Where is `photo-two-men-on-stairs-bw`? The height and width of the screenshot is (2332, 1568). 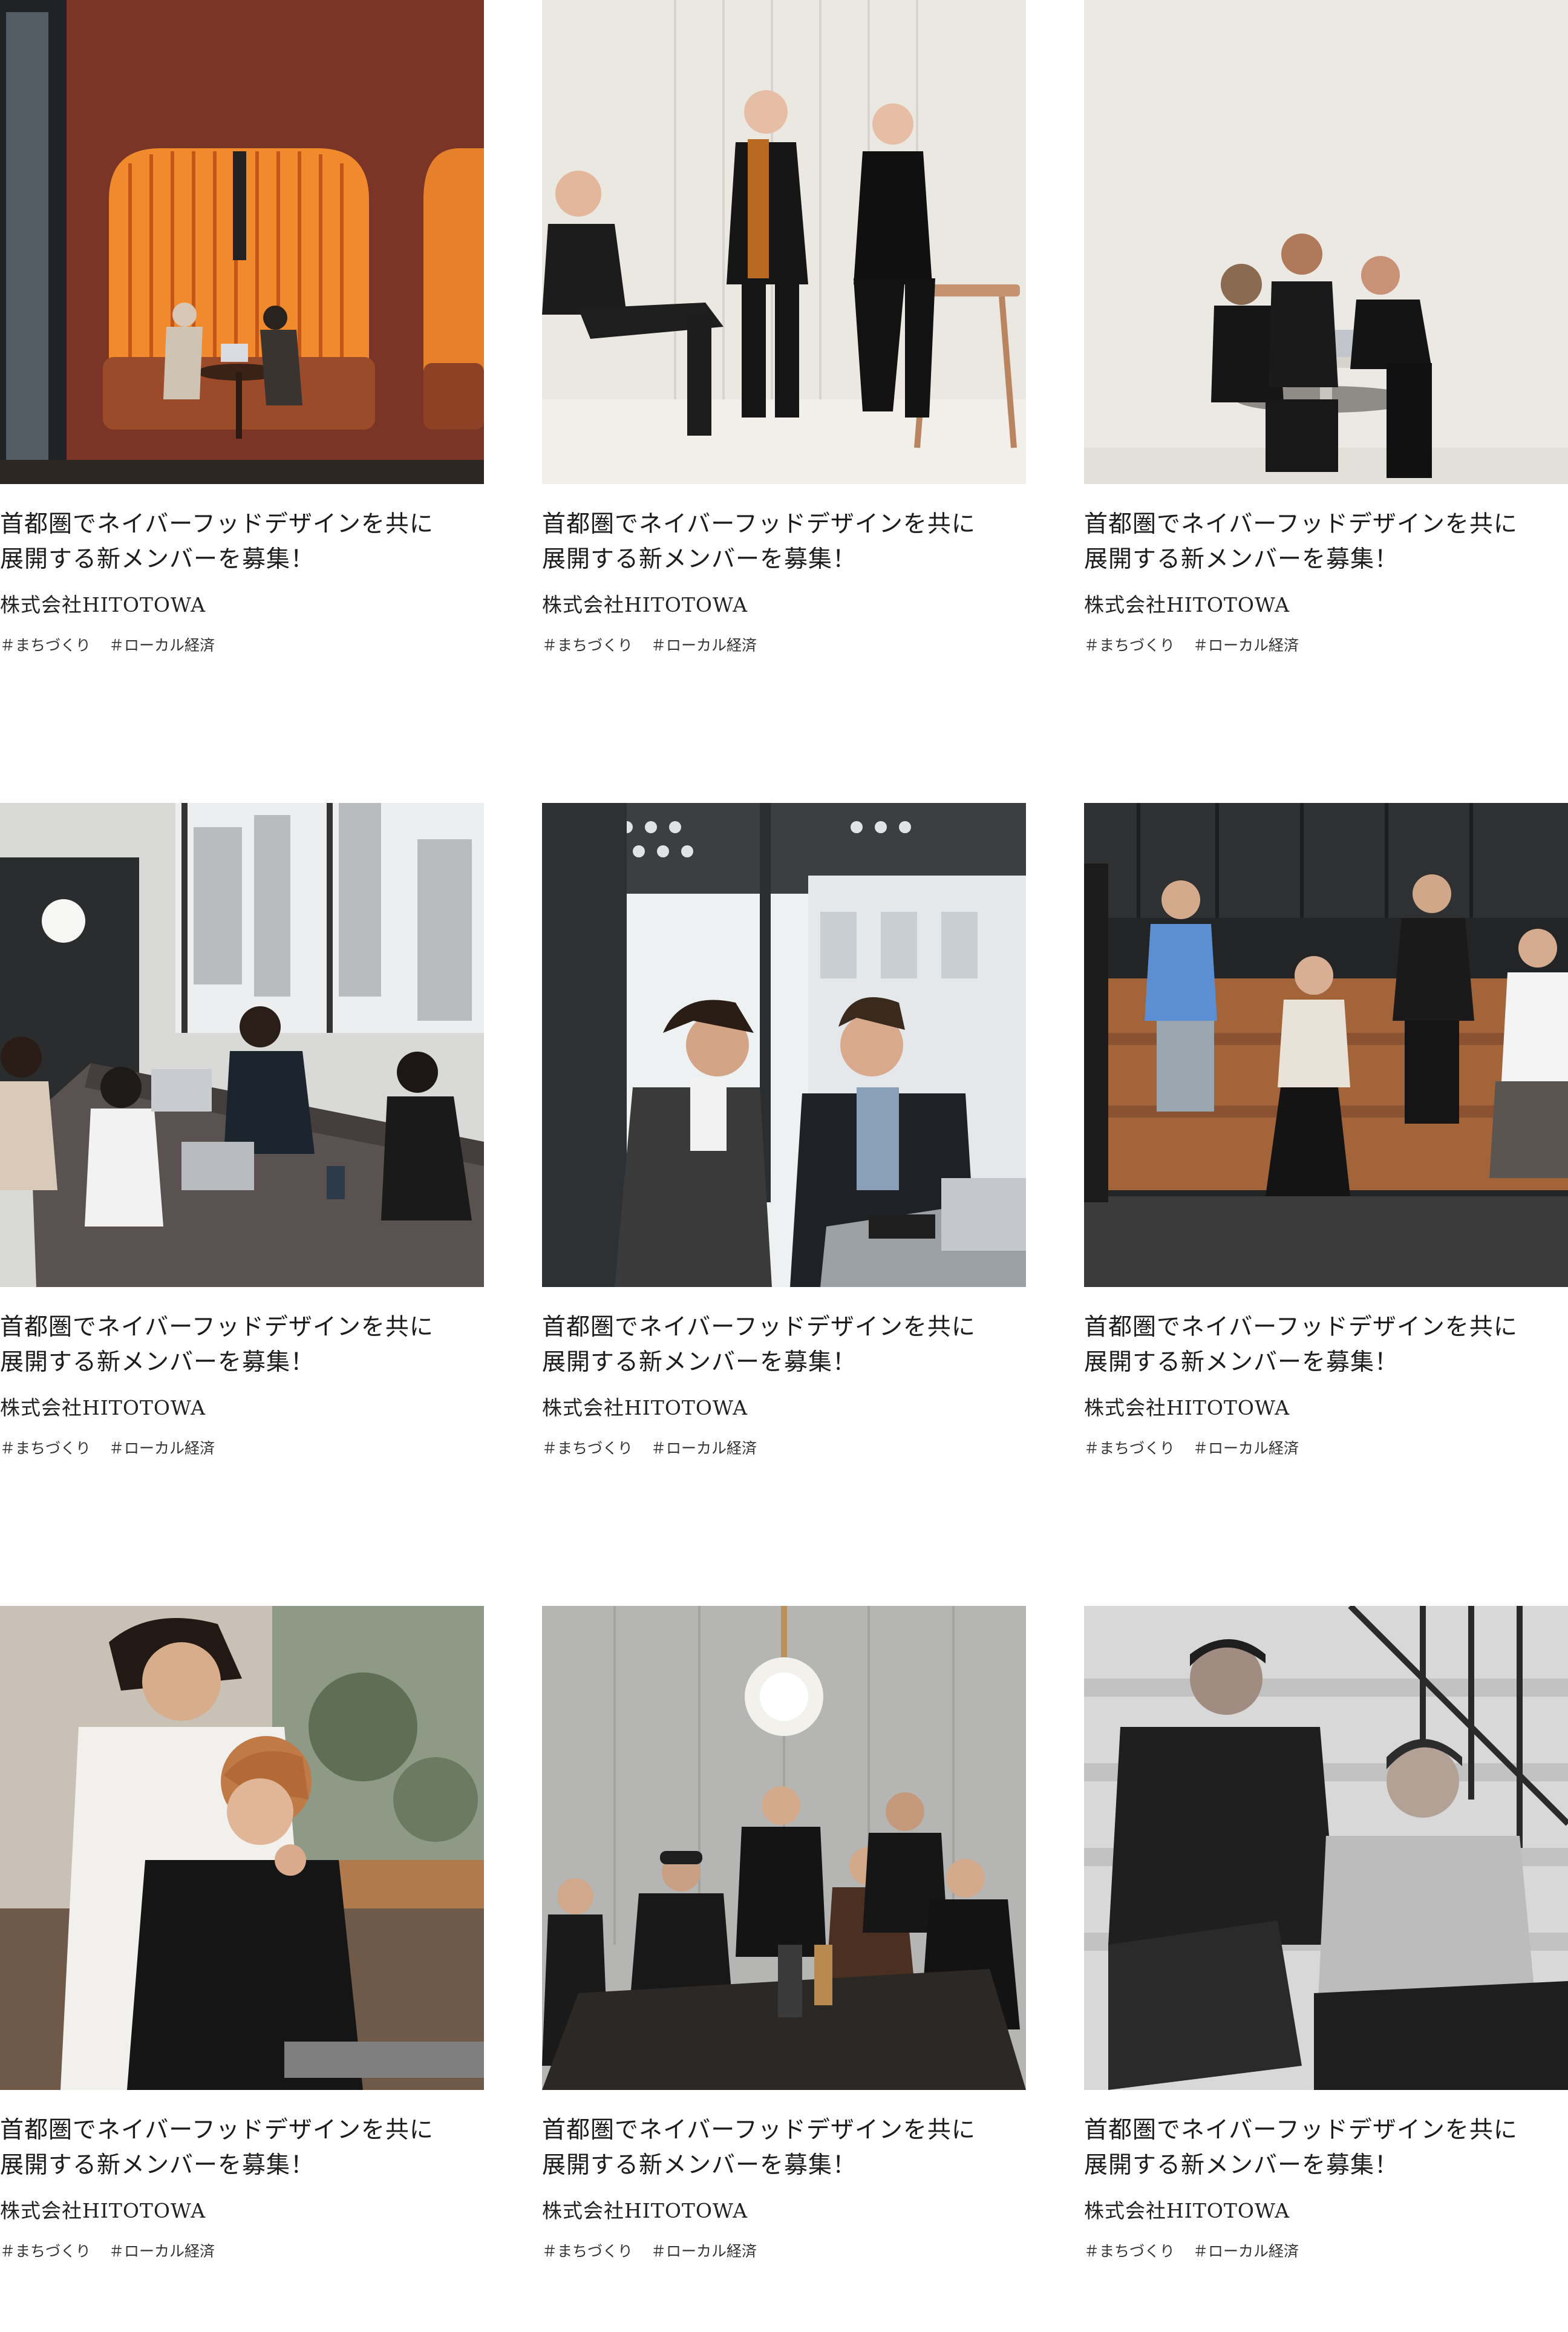 photo-two-men-on-stairs-bw is located at coordinates (1326, 1848).